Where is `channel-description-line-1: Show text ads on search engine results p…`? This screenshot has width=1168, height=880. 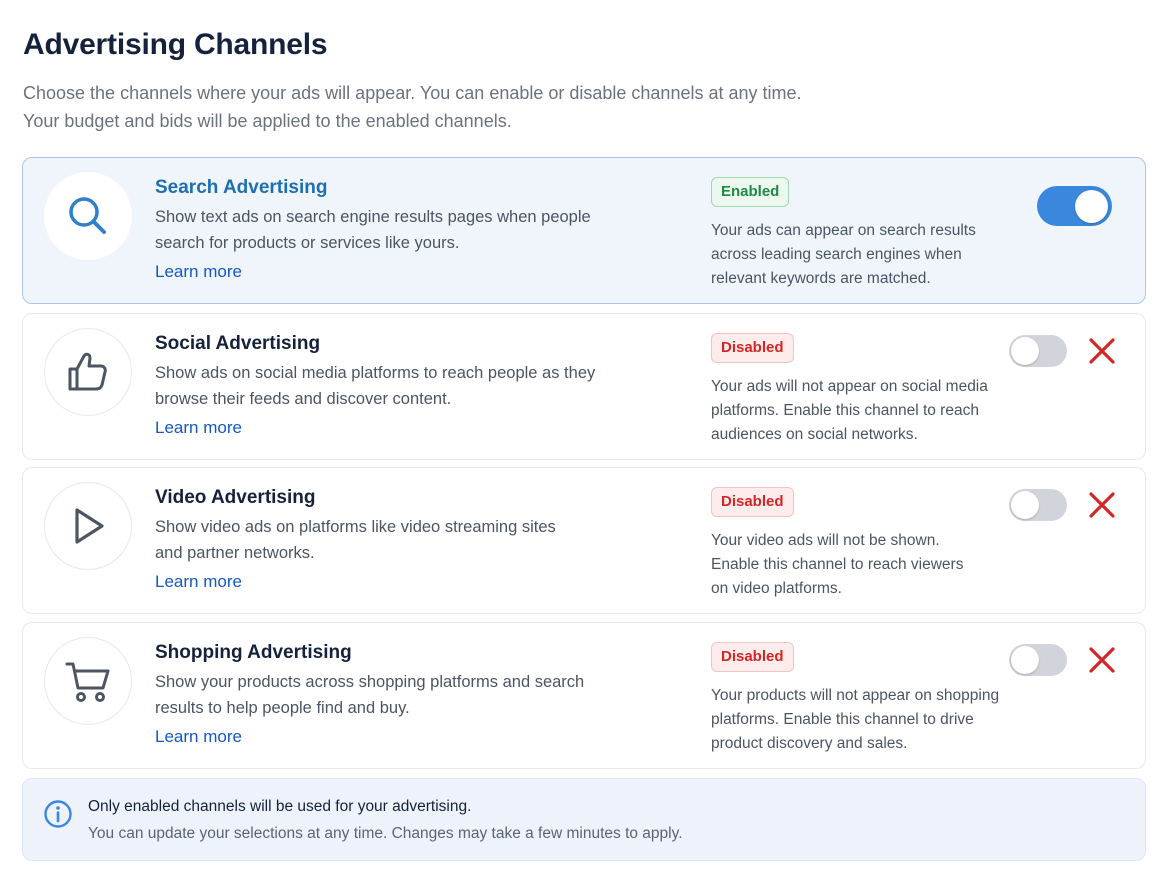 channel-description-line-1: Show text ads on search engine results p… is located at coordinates (373, 217).